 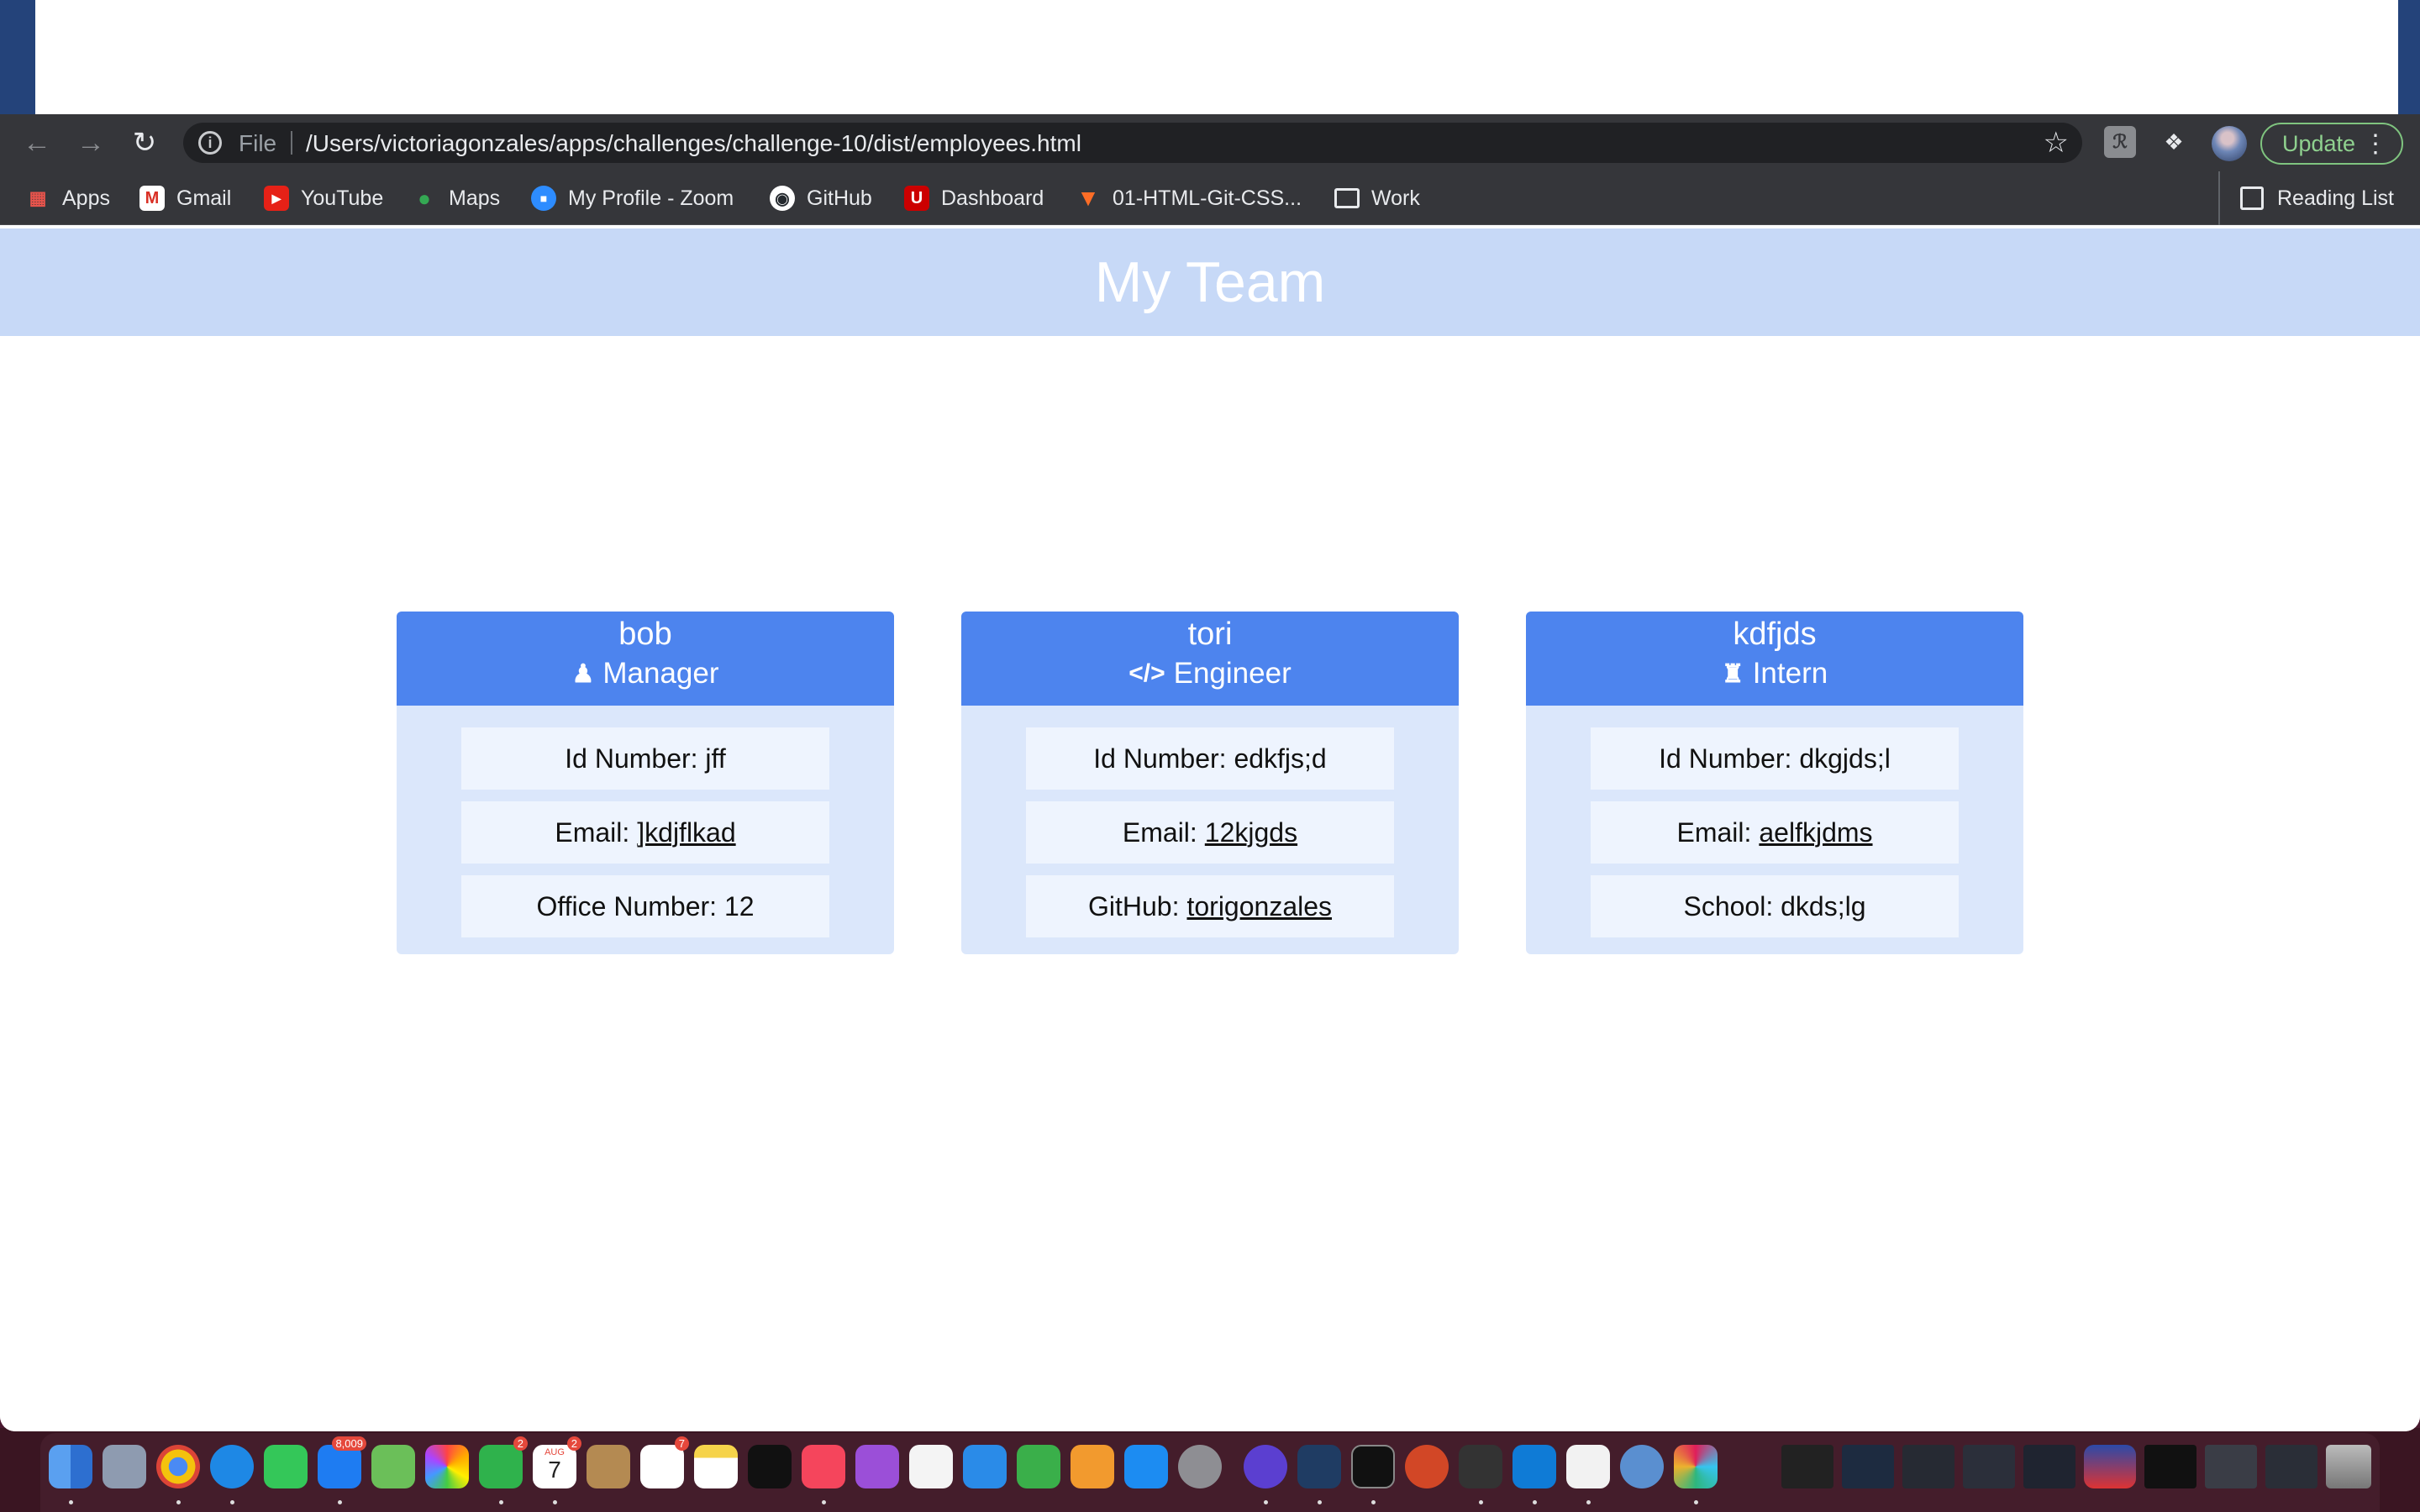 What do you see at coordinates (664, 1462) in the screenshot?
I see `reminders-icon: 7` at bounding box center [664, 1462].